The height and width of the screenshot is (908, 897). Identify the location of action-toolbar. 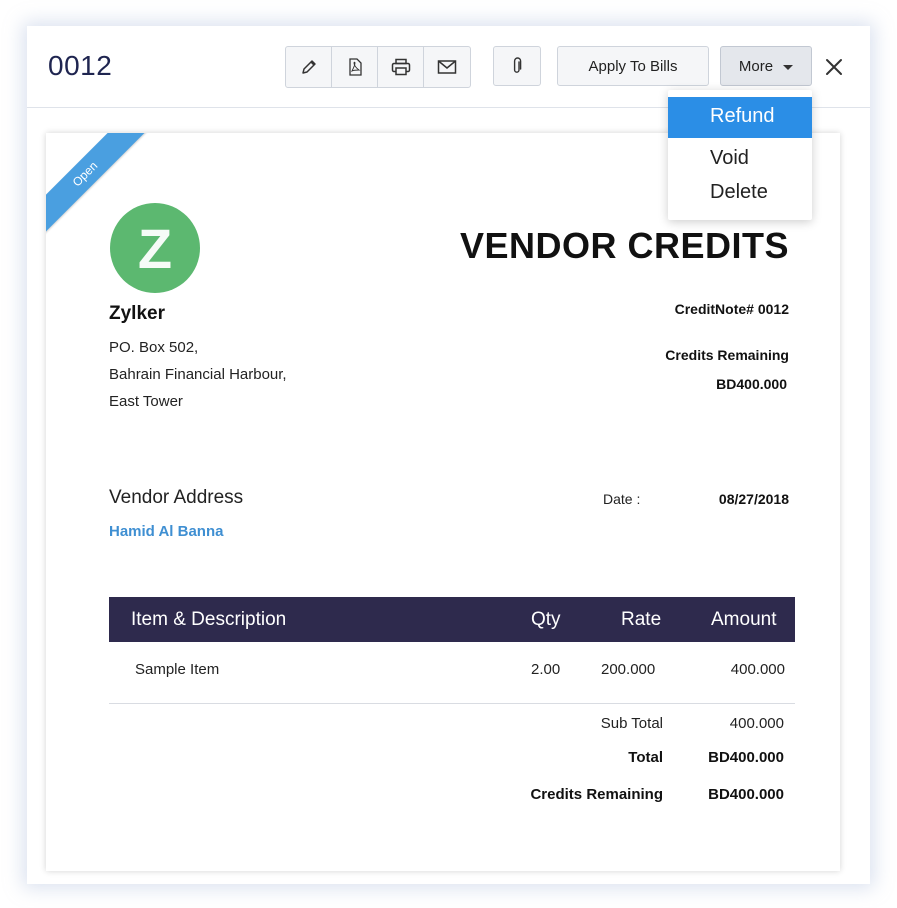
(378, 67).